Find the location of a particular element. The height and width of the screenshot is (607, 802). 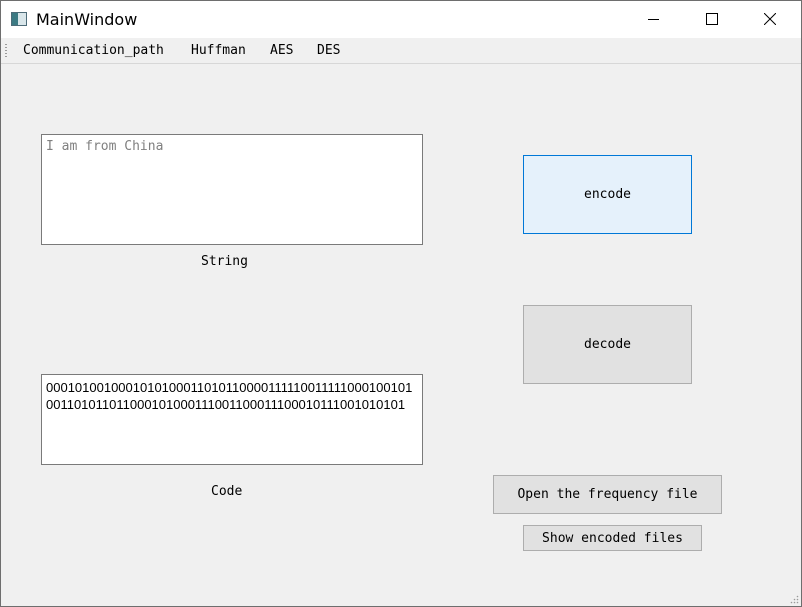

menu-des: DES is located at coordinates (328, 50).